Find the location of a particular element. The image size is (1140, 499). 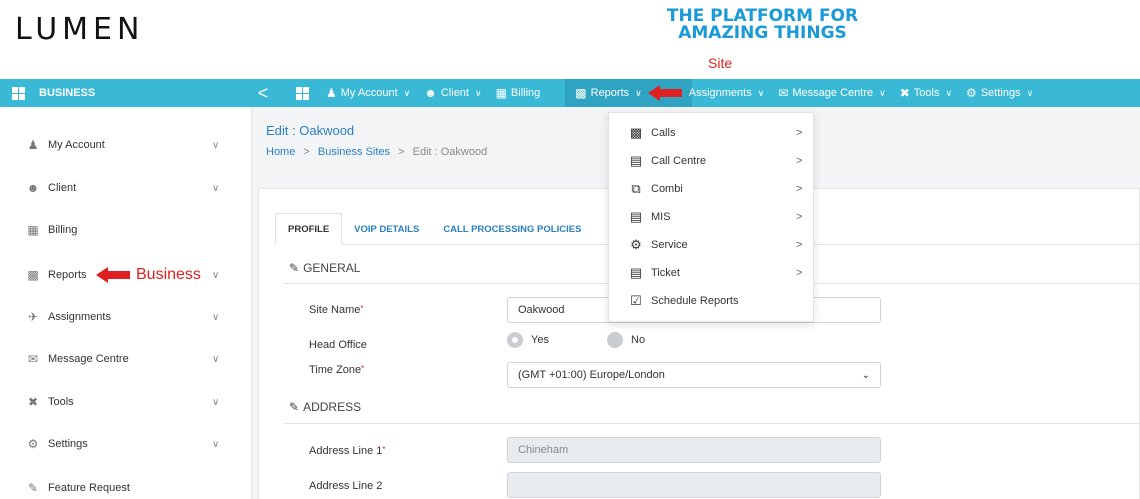

address-line-1-input: Chineham is located at coordinates (694, 450).